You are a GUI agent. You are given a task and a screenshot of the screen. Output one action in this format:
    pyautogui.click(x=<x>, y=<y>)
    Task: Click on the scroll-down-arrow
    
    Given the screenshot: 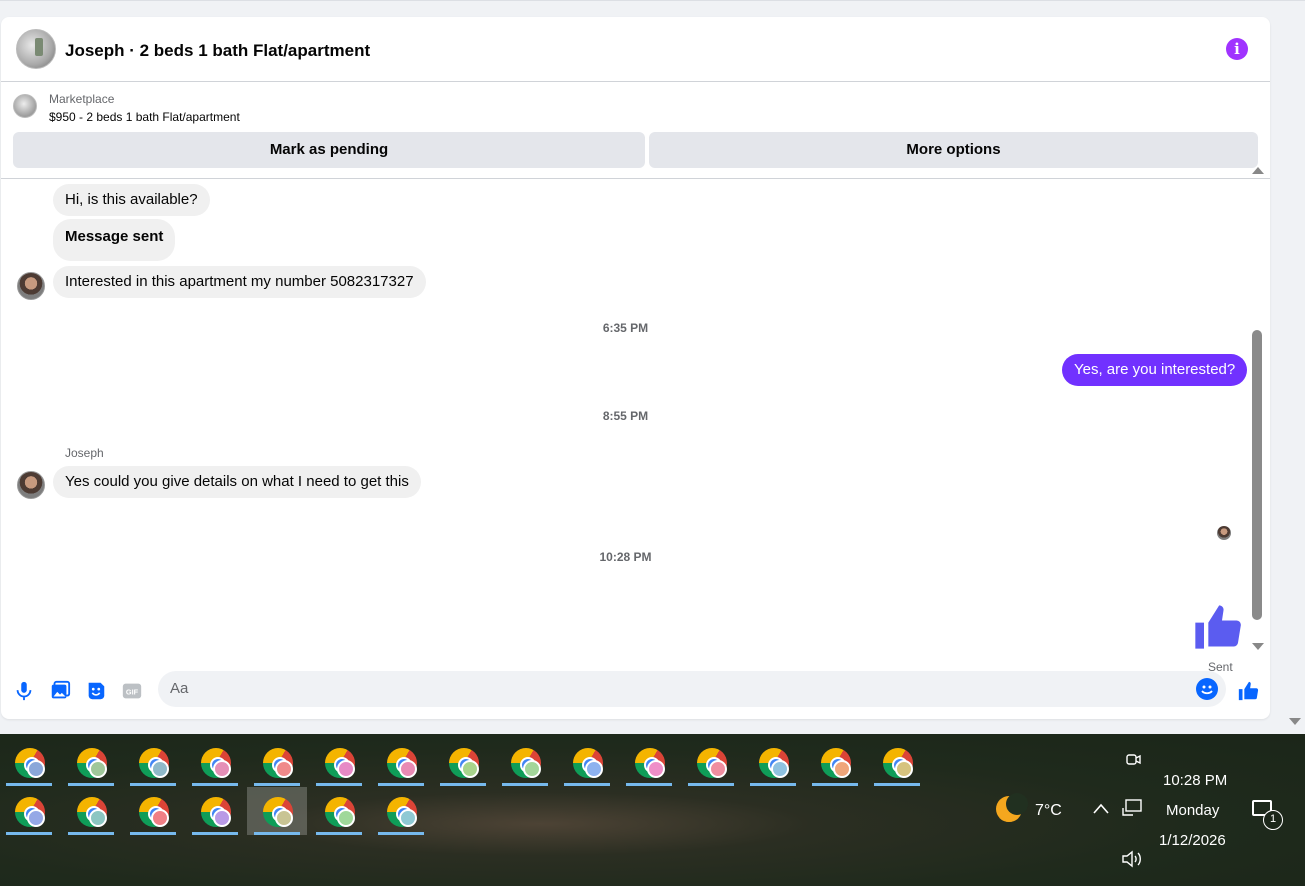 What is the action you would take?
    pyautogui.click(x=1258, y=646)
    